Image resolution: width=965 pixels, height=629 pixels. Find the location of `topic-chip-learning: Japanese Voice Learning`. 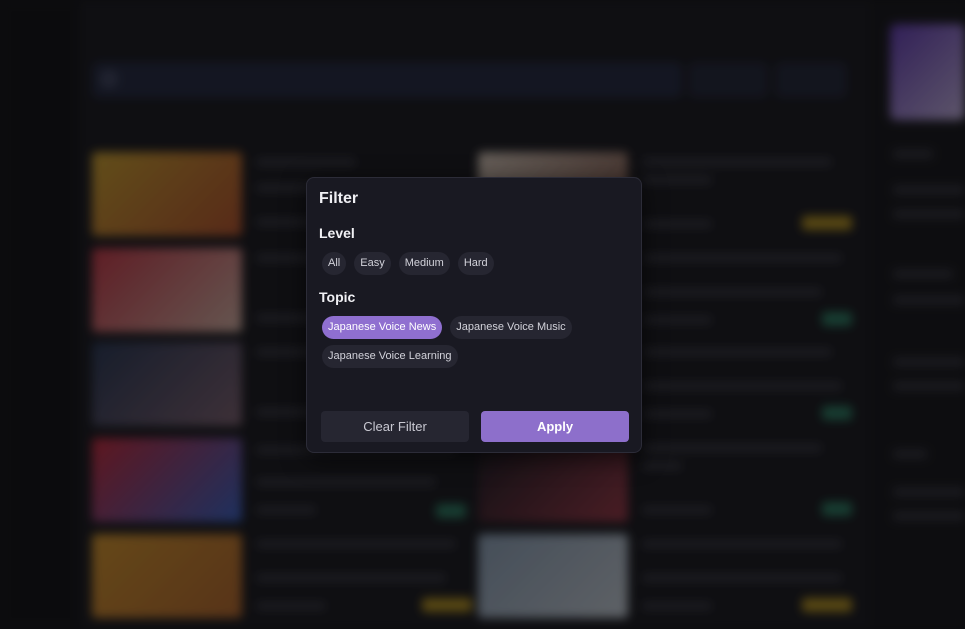

topic-chip-learning: Japanese Voice Learning is located at coordinates (390, 356).